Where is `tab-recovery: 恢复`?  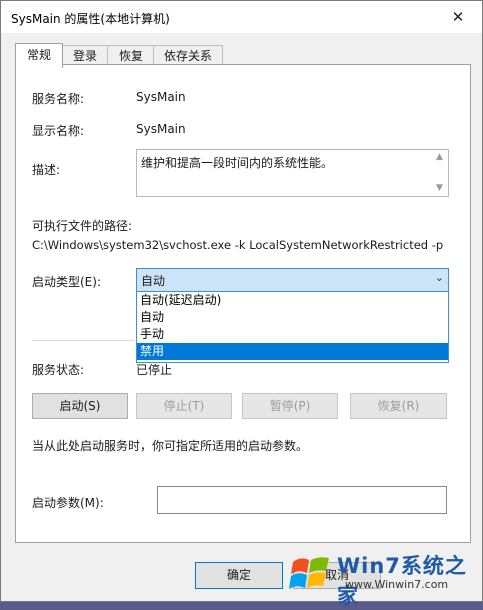 tab-recovery: 恢复 is located at coordinates (131, 55).